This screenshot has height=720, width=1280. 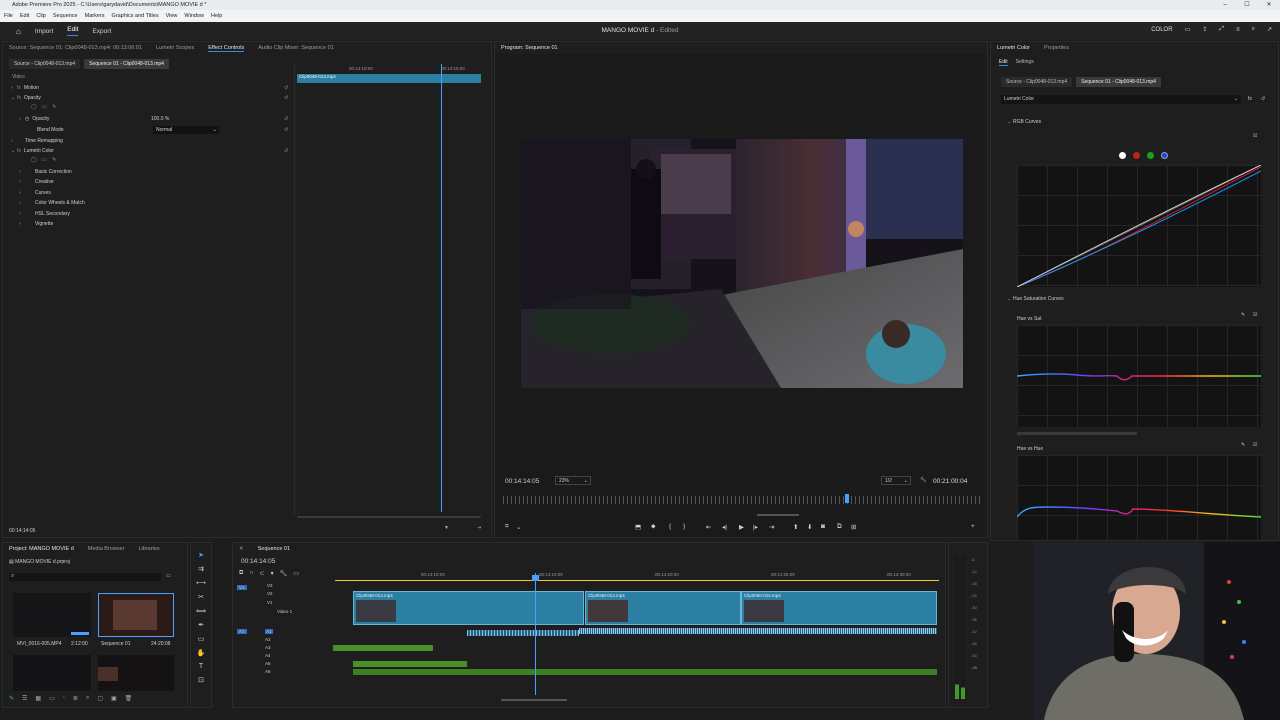 What do you see at coordinates (101, 31) in the screenshot?
I see `tab-export: Export` at bounding box center [101, 31].